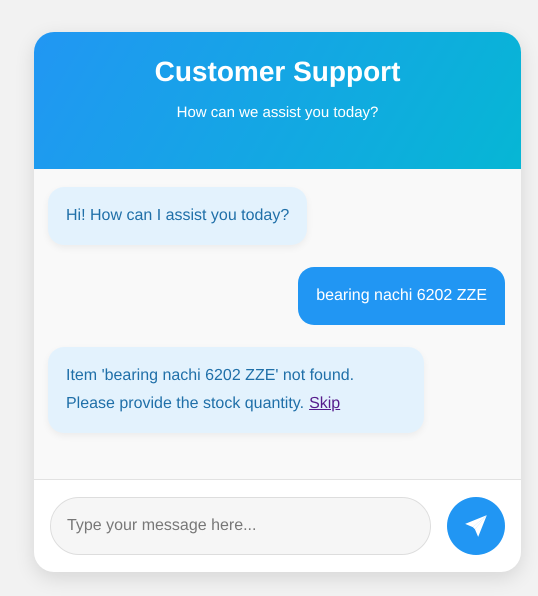 This screenshot has width=538, height=596. Describe the element at coordinates (476, 526) in the screenshot. I see `paper-plane-icon` at that location.